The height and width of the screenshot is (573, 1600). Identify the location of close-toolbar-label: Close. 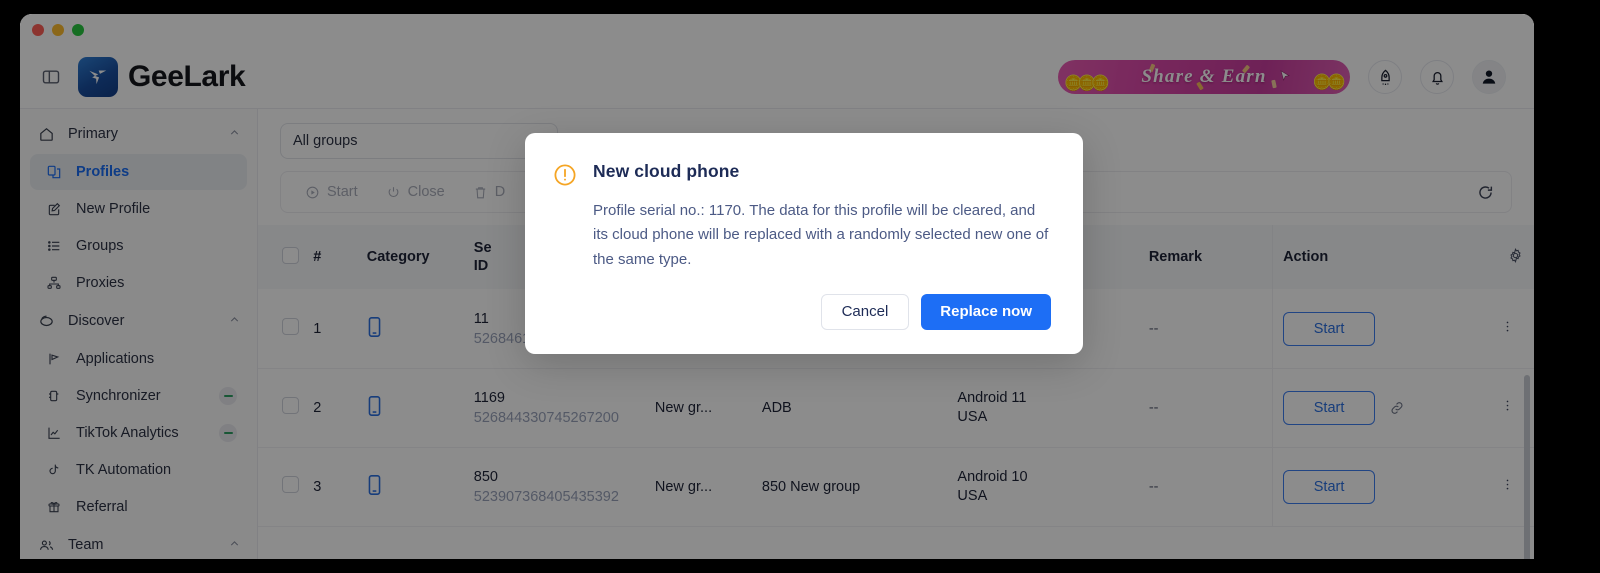
(426, 192).